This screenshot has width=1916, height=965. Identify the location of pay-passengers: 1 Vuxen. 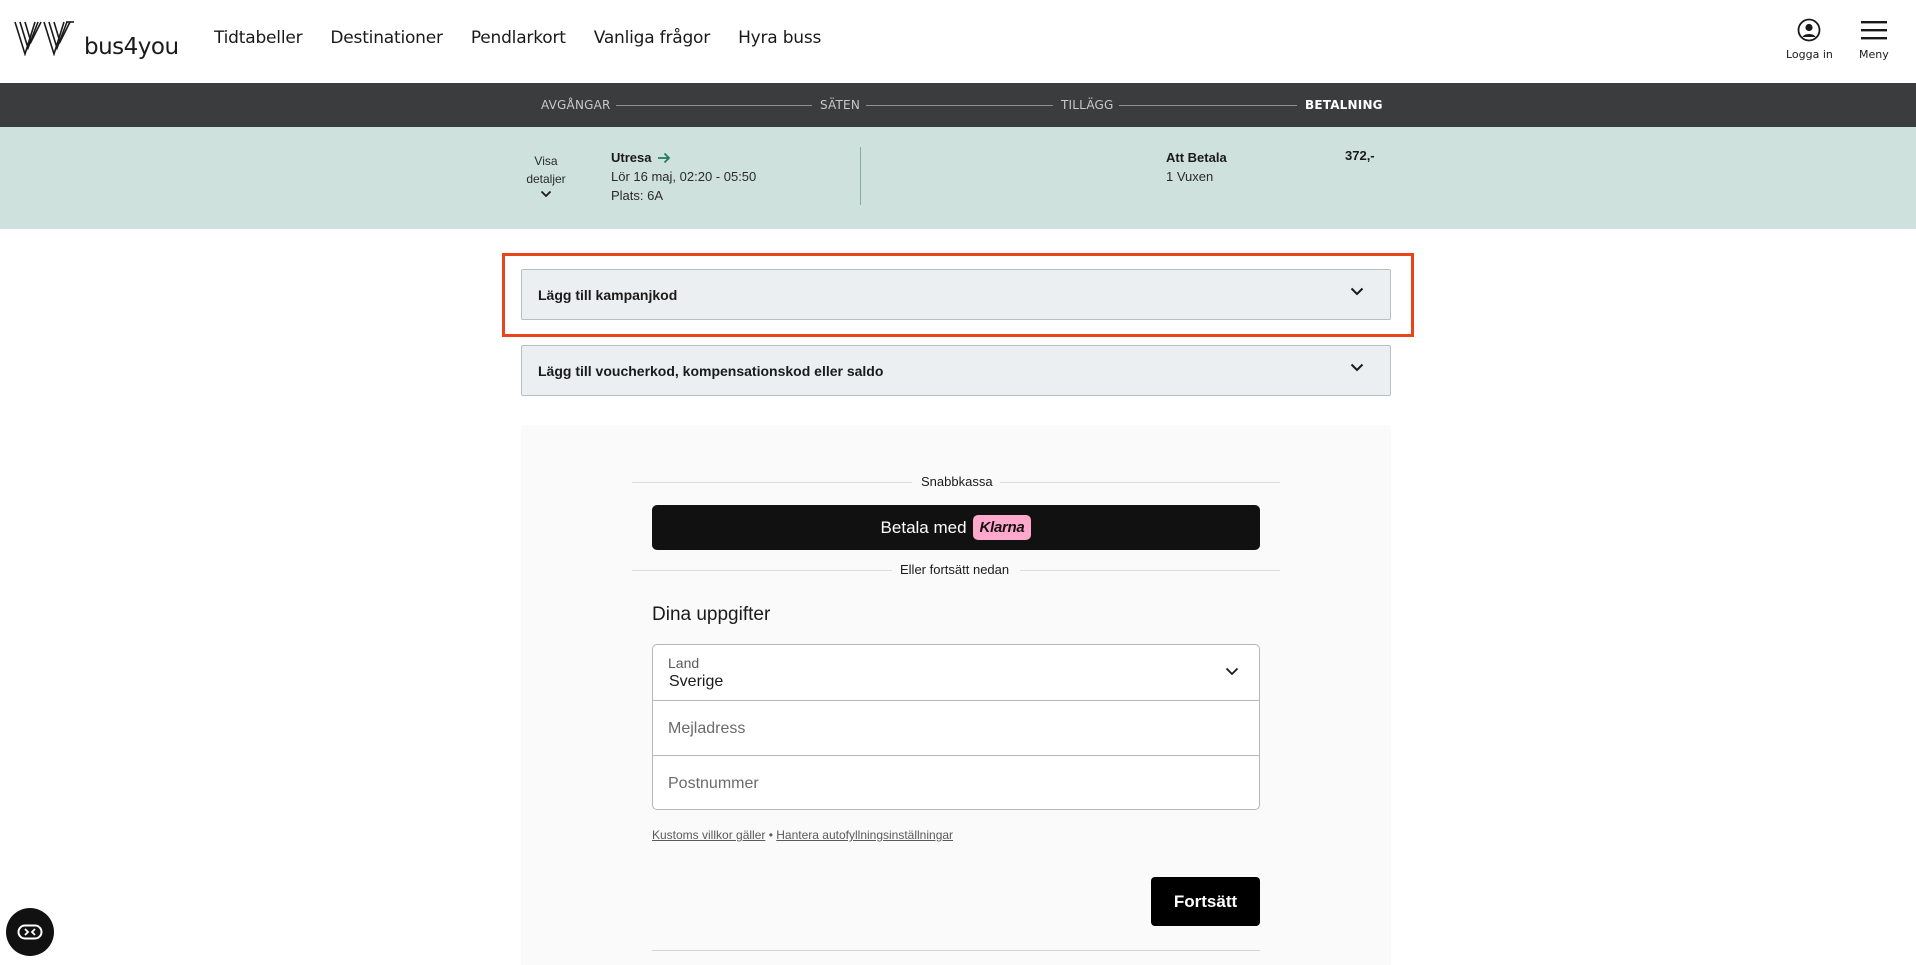
(1190, 176).